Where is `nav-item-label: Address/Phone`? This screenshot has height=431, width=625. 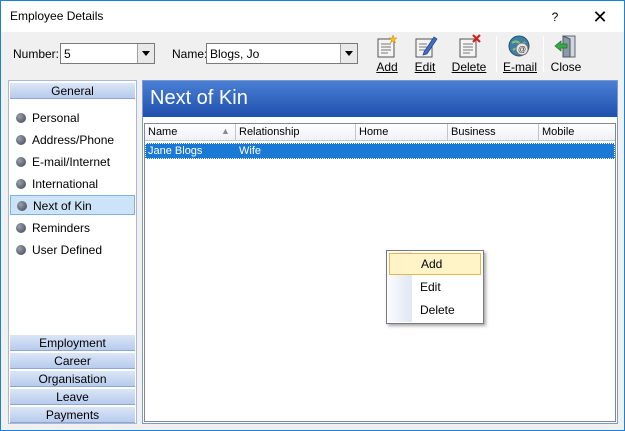
nav-item-label: Address/Phone is located at coordinates (73, 140).